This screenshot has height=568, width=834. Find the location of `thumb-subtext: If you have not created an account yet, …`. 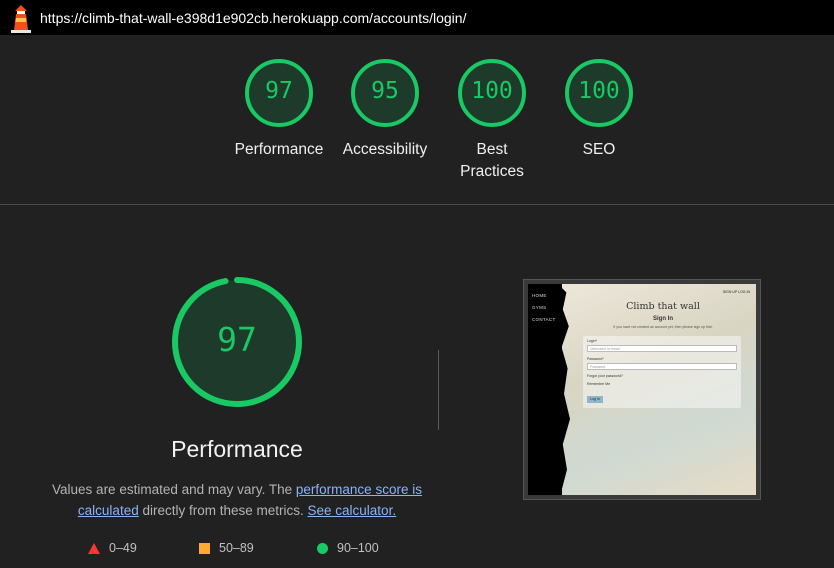

thumb-subtext: If you have not created an account yet, … is located at coordinates (663, 327).